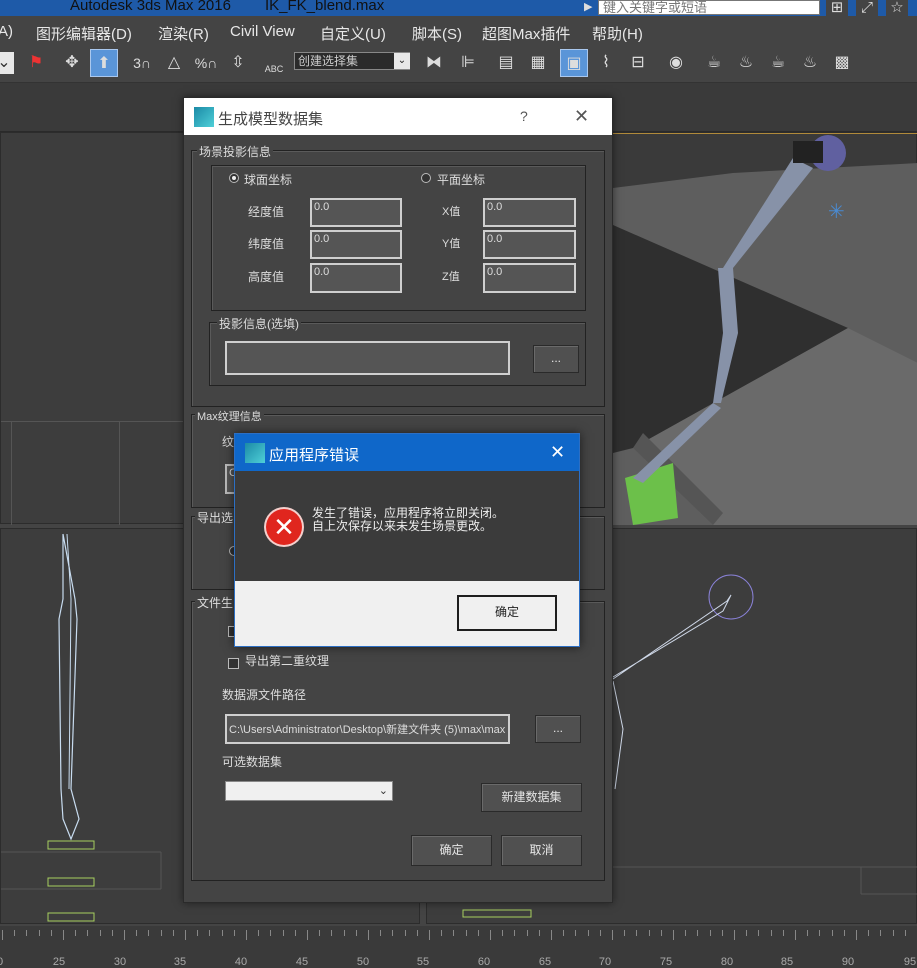 The image size is (917, 968). What do you see at coordinates (541, 850) in the screenshot?
I see `cancel-button: 取消` at bounding box center [541, 850].